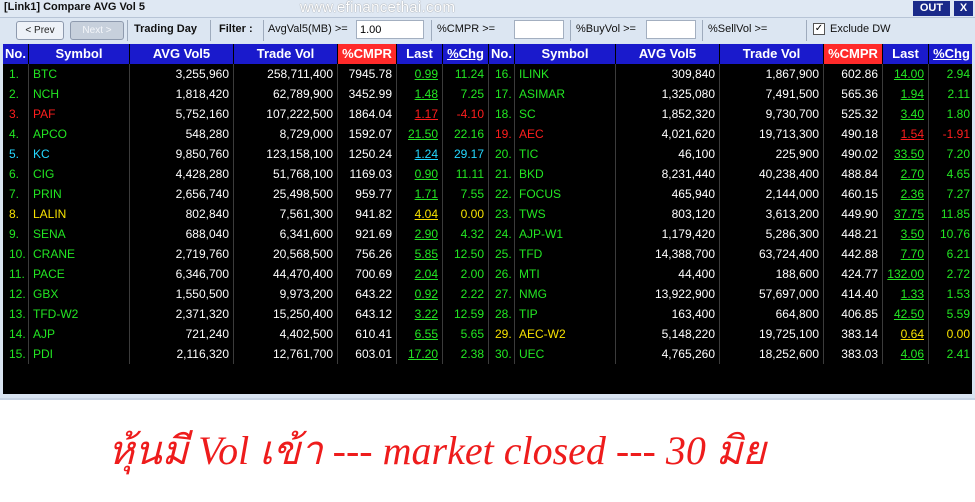 The image size is (975, 502). What do you see at coordinates (466, 274) in the screenshot?
I see `cell-chg: 2.00` at bounding box center [466, 274].